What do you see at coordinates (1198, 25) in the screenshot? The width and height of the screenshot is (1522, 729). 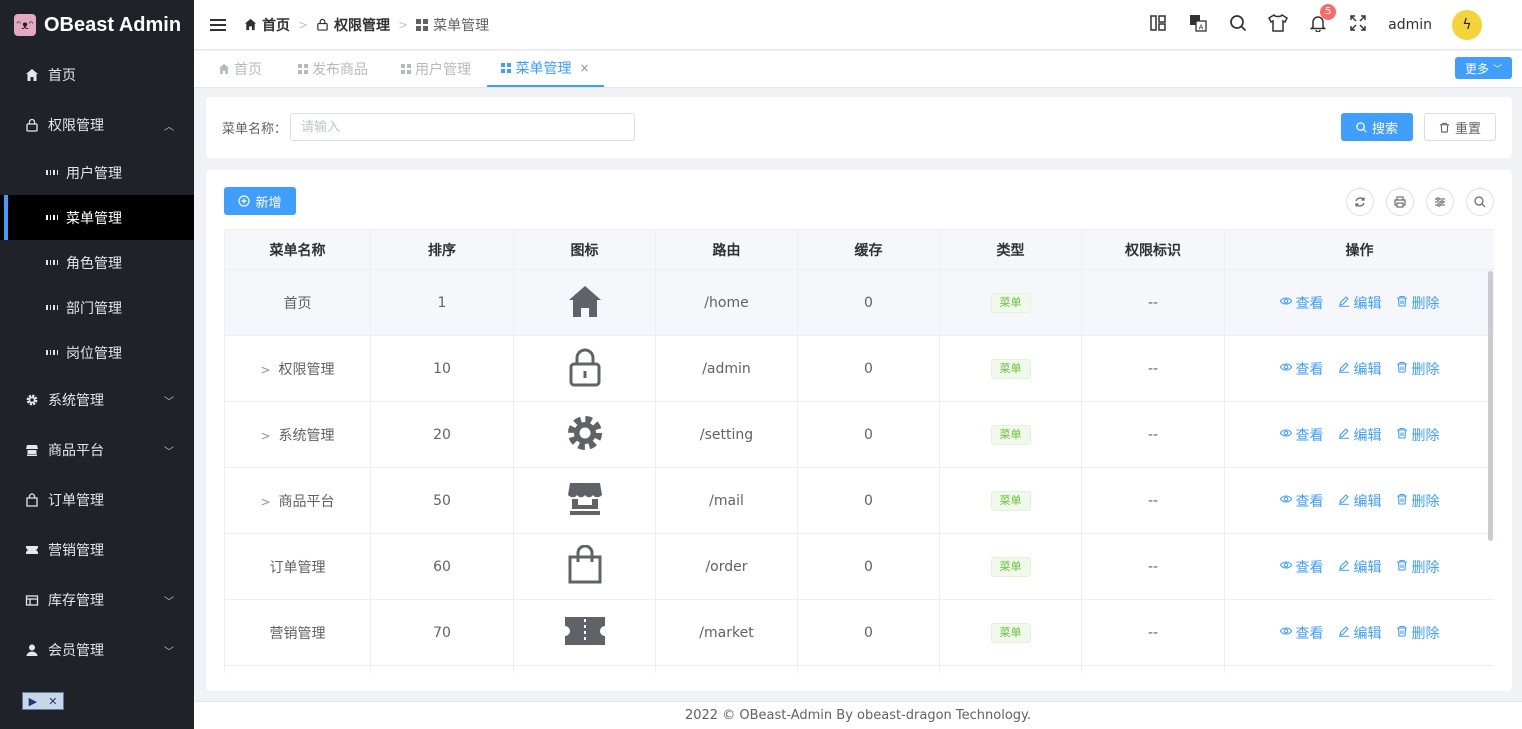 I see `translate-icon: A` at bounding box center [1198, 25].